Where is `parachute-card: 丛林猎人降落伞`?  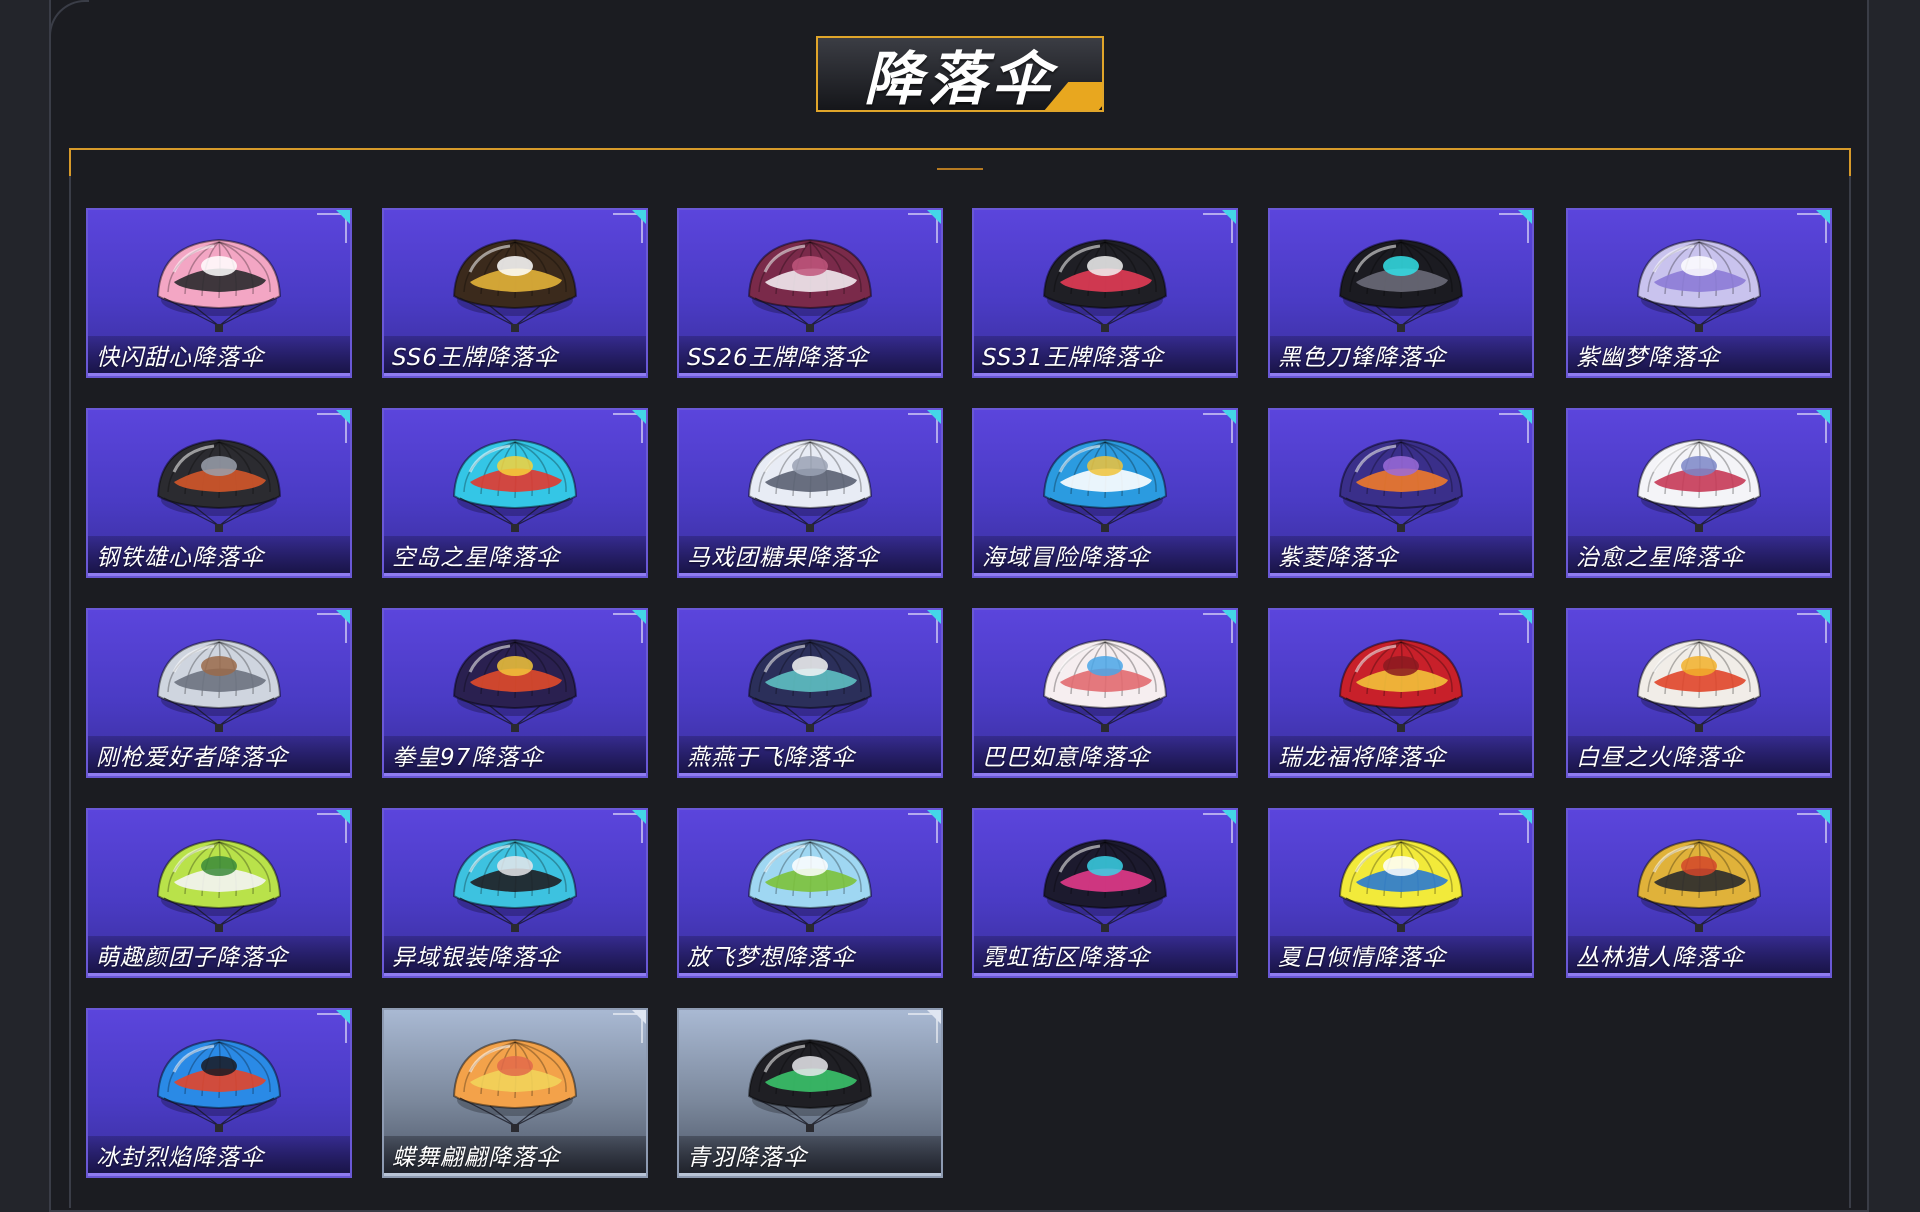 parachute-card: 丛林猎人降落伞 is located at coordinates (1699, 893).